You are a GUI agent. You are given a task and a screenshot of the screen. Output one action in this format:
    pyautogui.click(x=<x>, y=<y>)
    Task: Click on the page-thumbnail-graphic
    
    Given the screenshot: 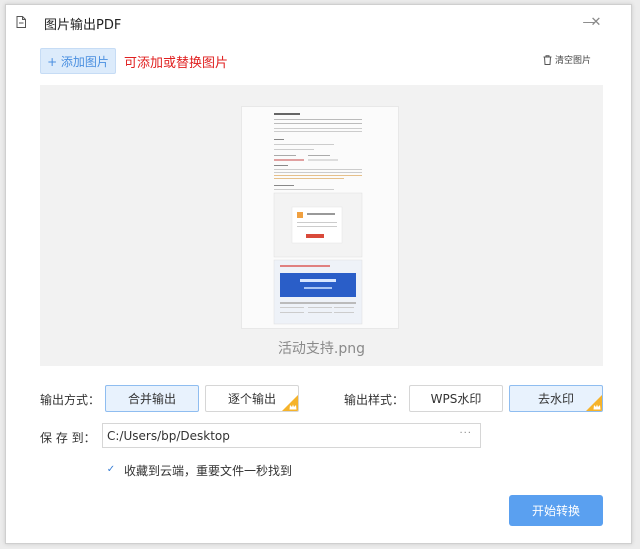 What is the action you would take?
    pyautogui.click(x=320, y=217)
    